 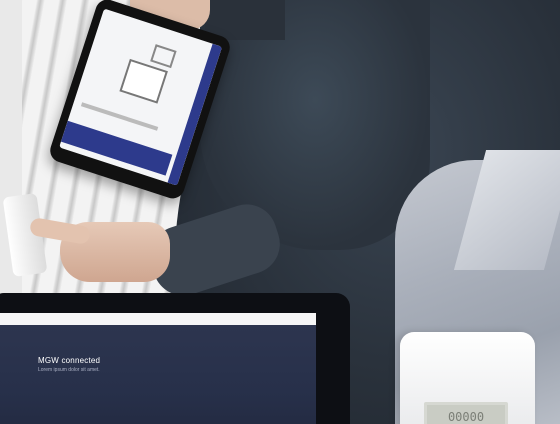 I want to click on connection-status-title: MGW connected, so click(x=69, y=360).